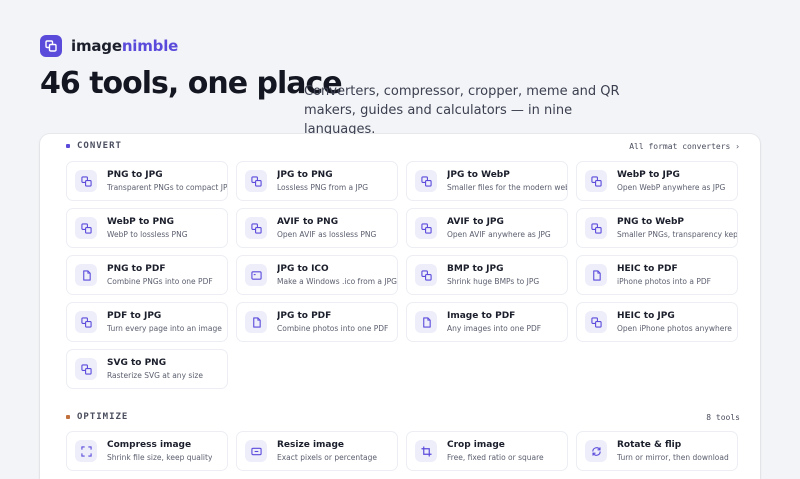  Describe the element at coordinates (317, 275) in the screenshot. I see `tool-card-jpg-to-ico: JPG to ICO Make a Windows .ico from a JPG` at that location.